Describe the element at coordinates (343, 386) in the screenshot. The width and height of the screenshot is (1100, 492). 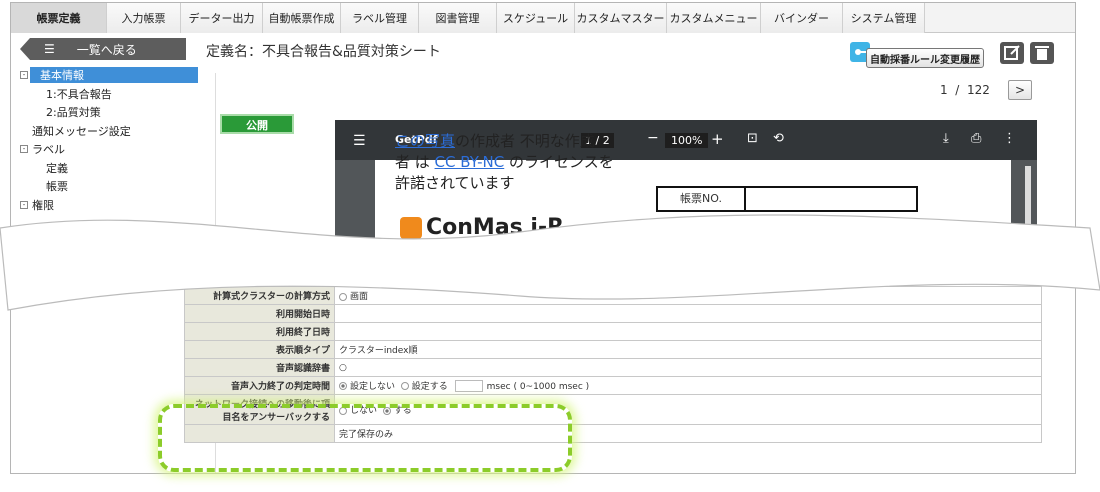
I see `radio-not-set` at that location.